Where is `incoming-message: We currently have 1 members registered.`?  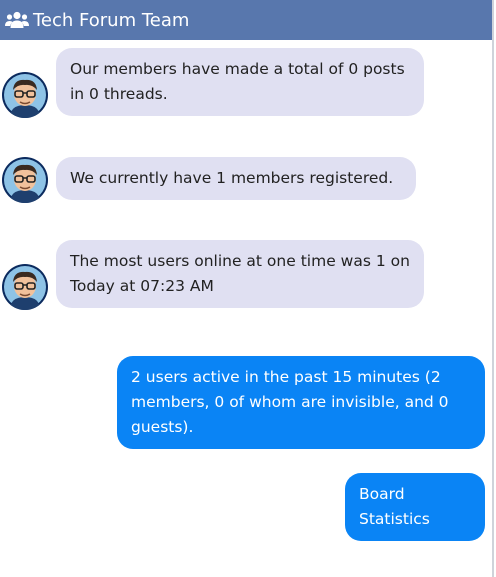
incoming-message: We currently have 1 members registered. is located at coordinates (236, 178).